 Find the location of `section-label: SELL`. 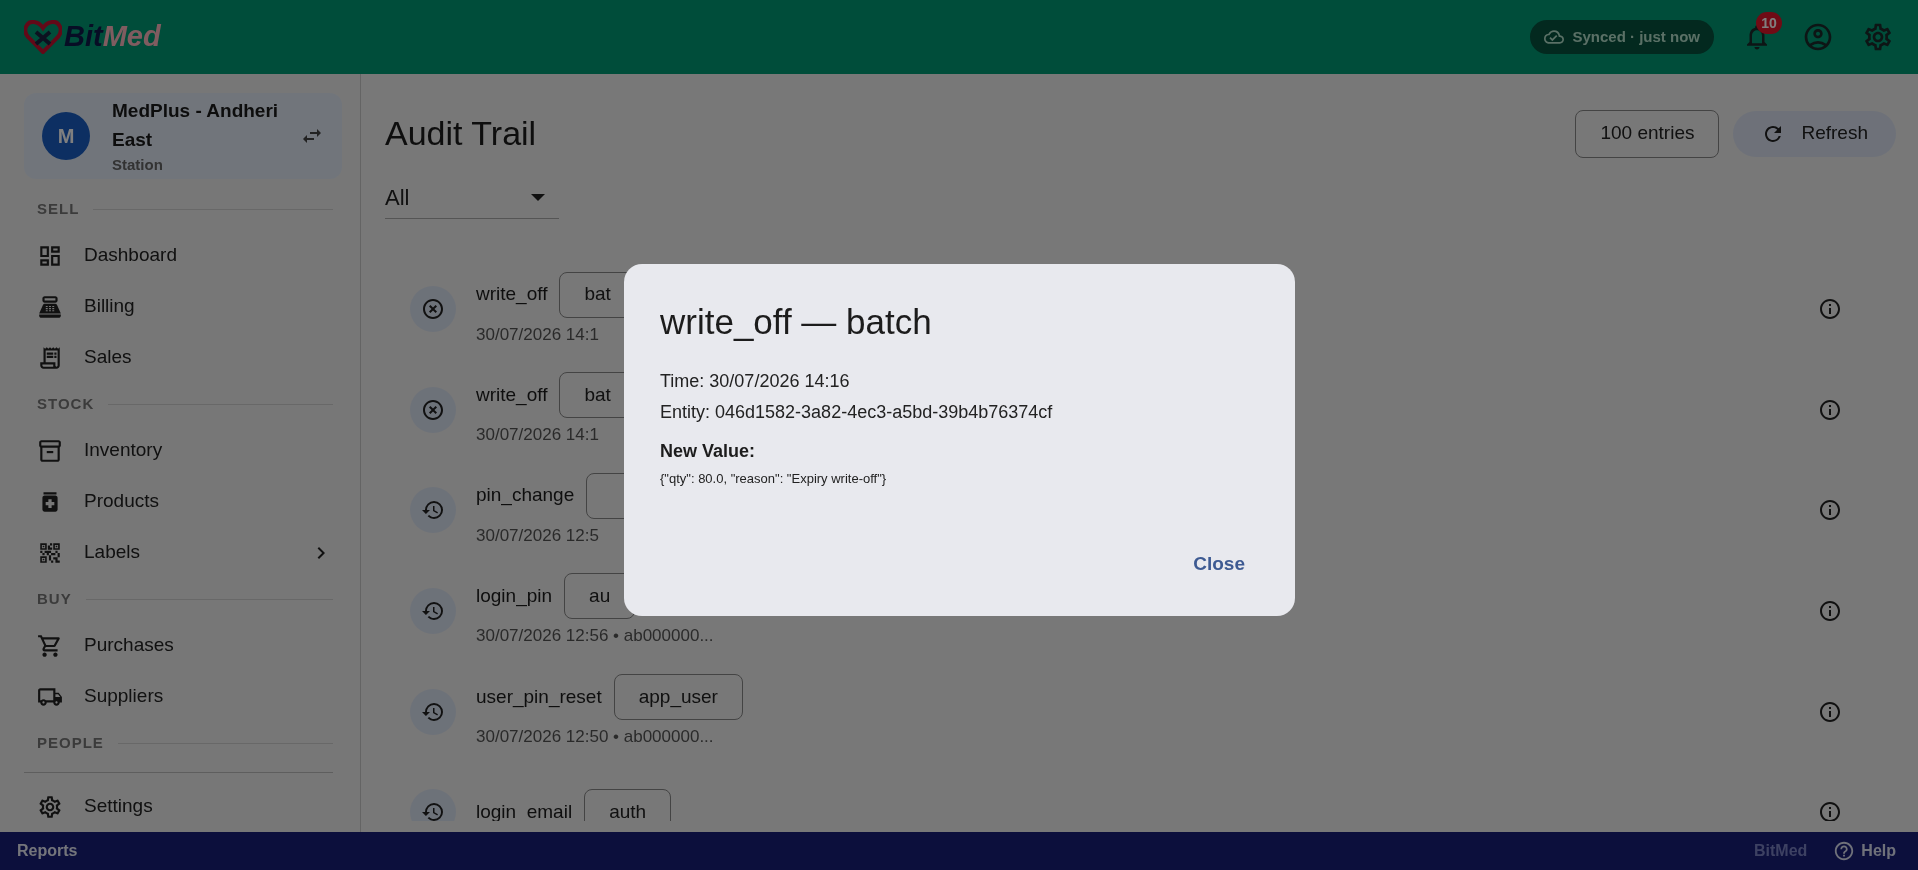

section-label: SELL is located at coordinates (58, 208).